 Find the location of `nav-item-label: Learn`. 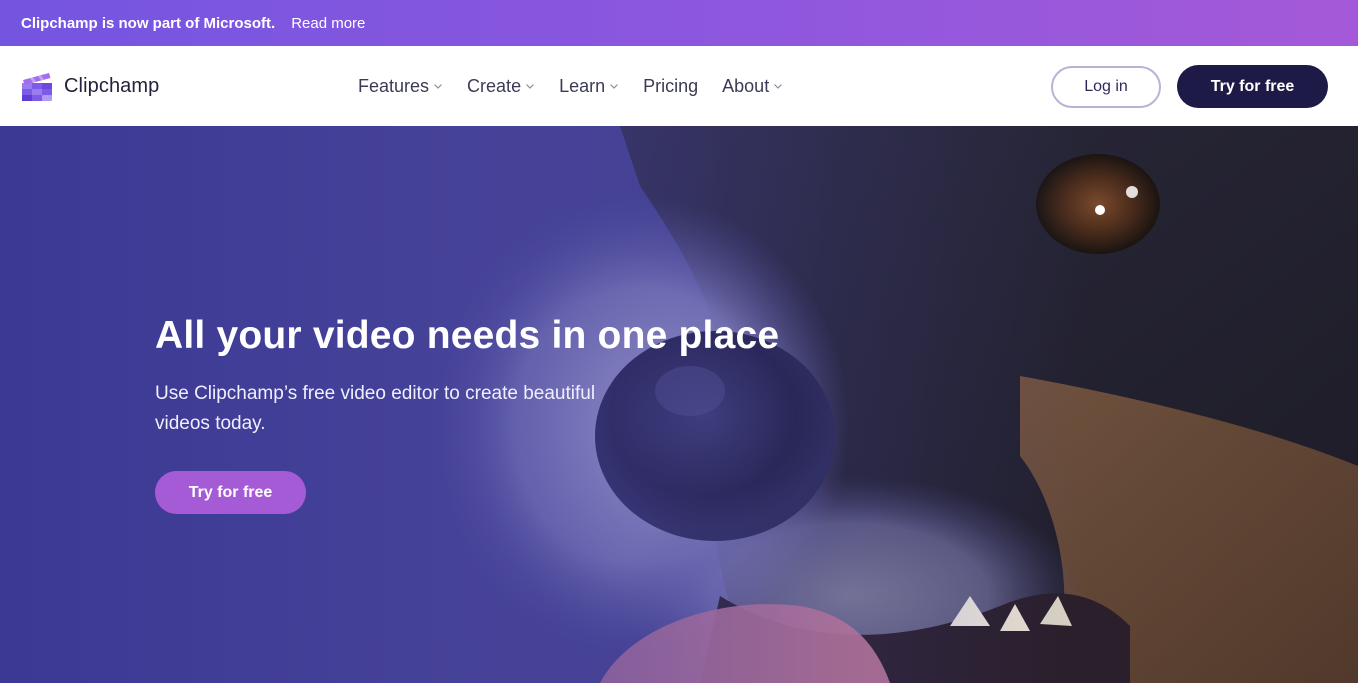

nav-item-label: Learn is located at coordinates (582, 85).